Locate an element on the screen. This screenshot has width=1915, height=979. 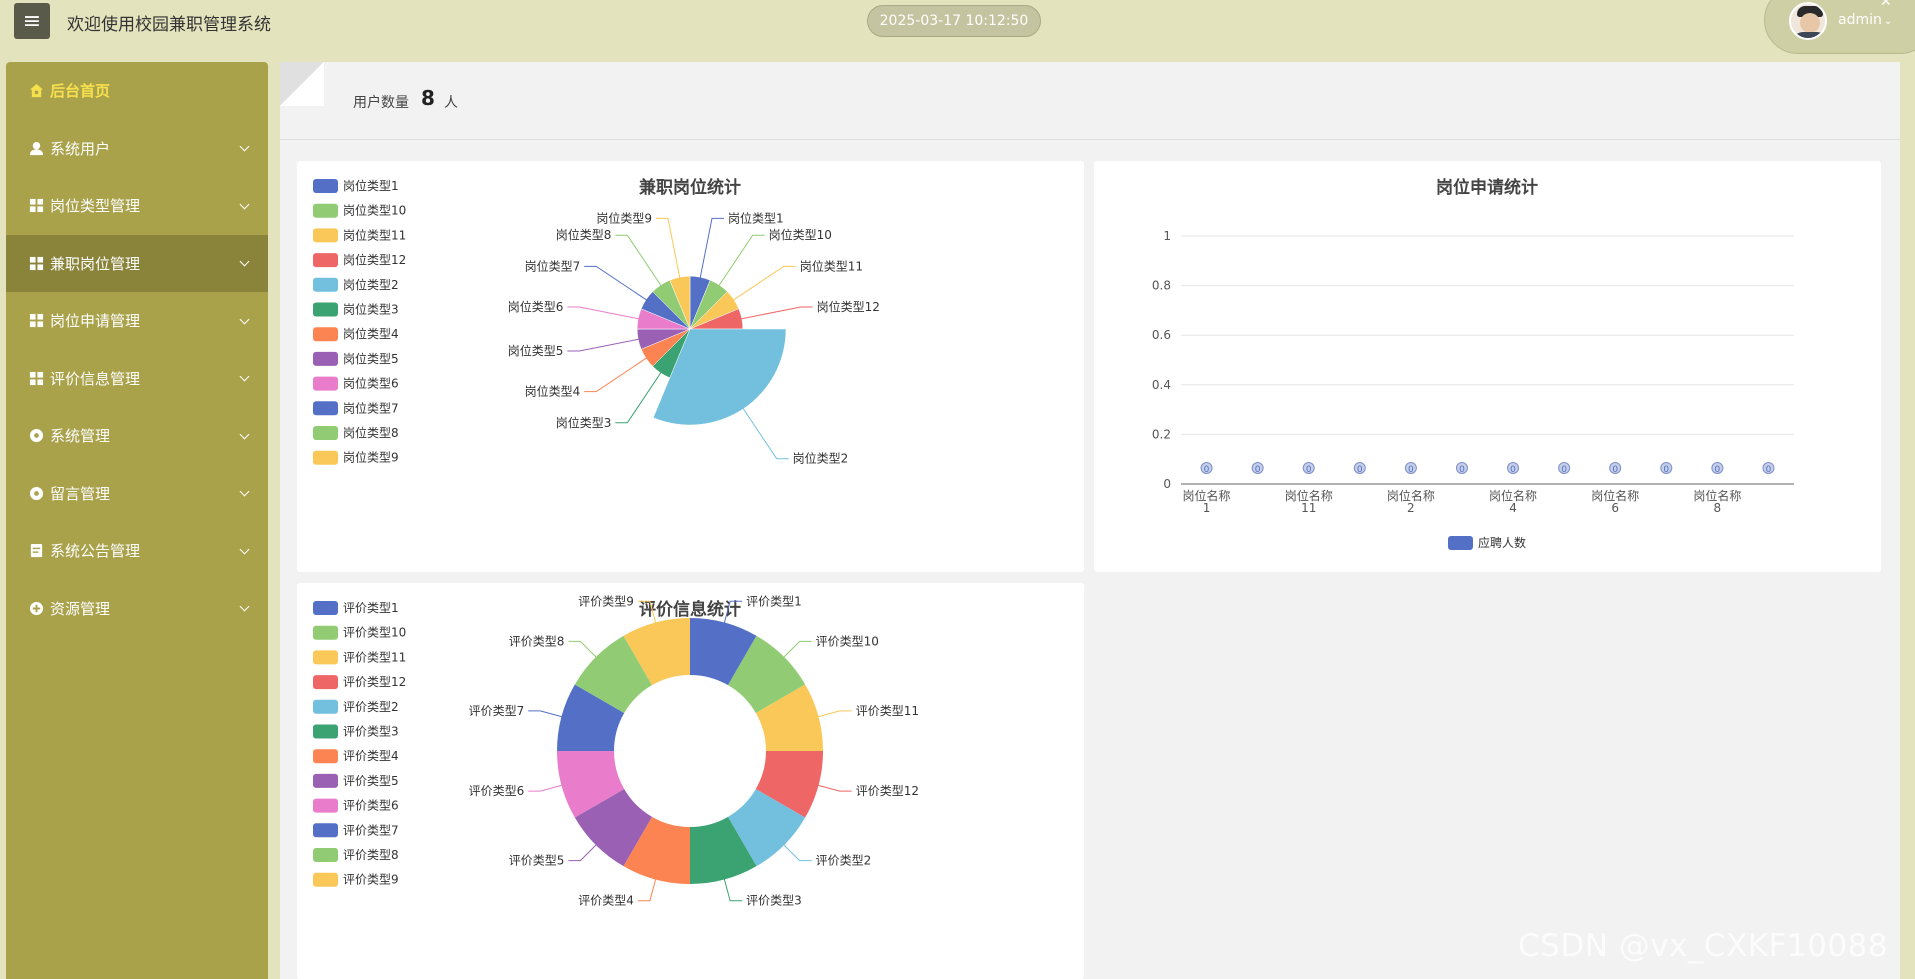
y-tick-label: 0 is located at coordinates (1167, 484).